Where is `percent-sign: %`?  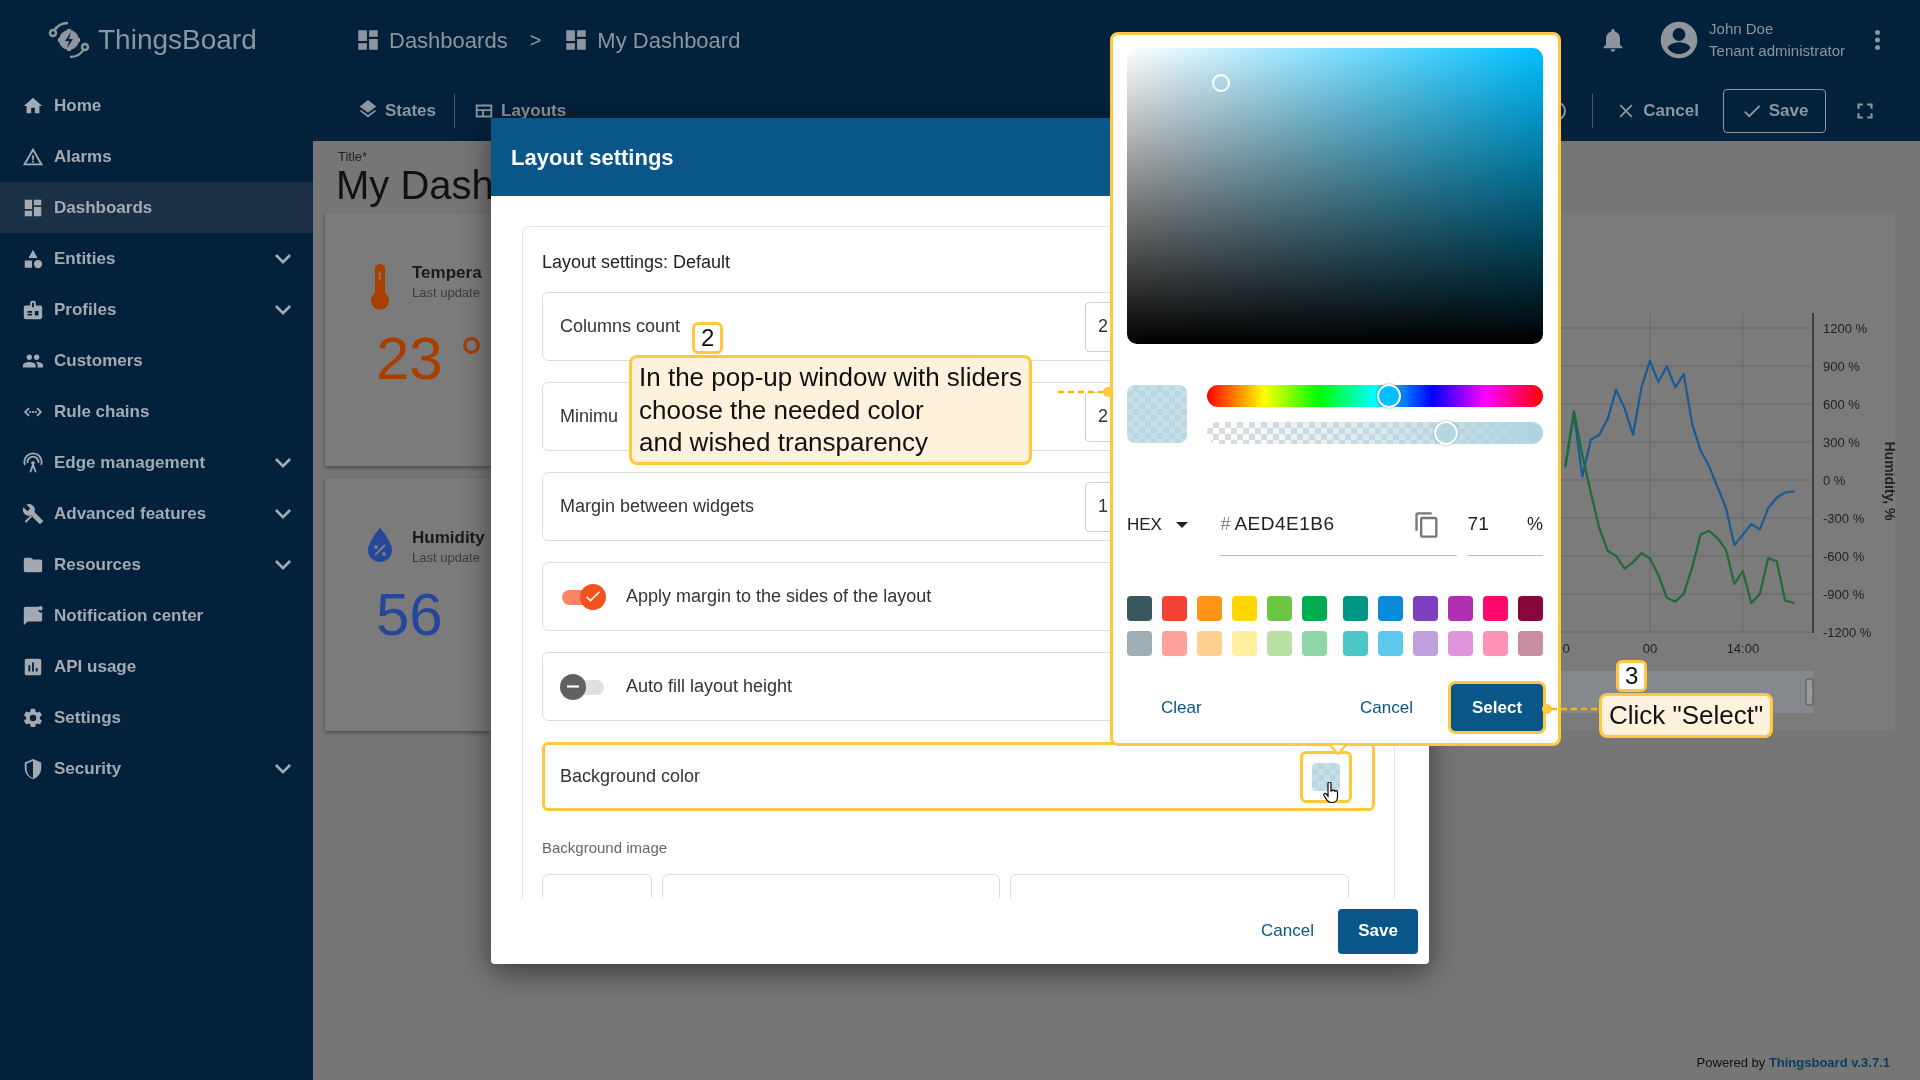
percent-sign: % is located at coordinates (1535, 524).